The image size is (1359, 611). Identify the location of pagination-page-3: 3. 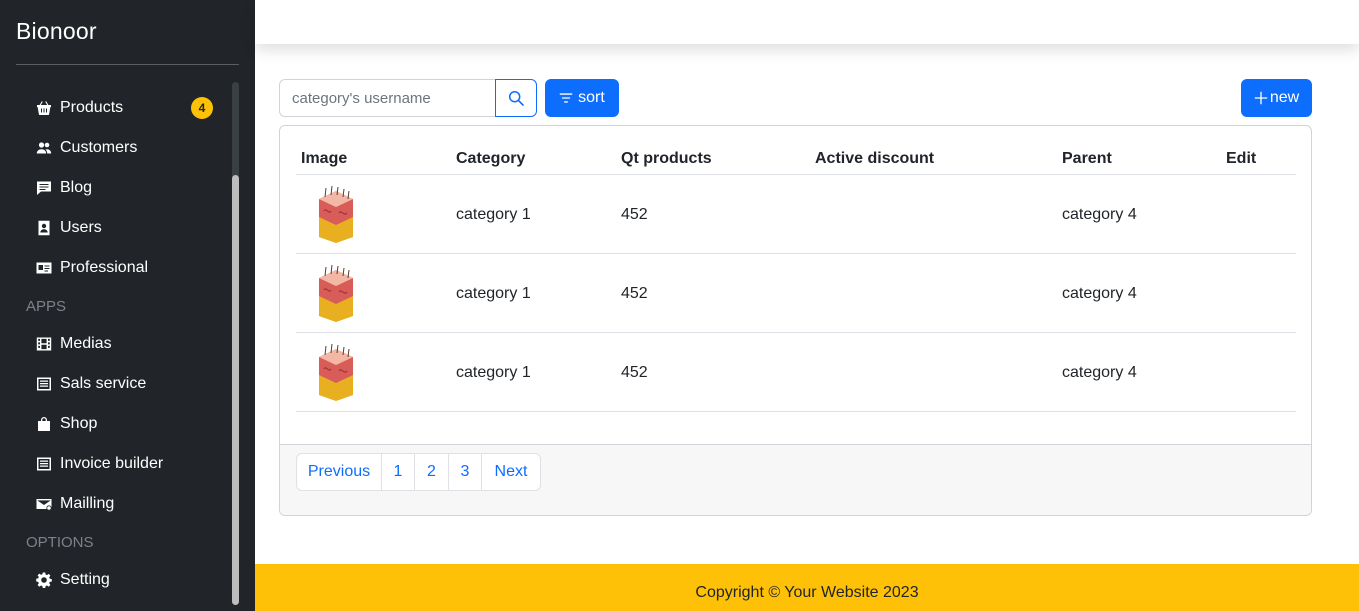
(465, 472).